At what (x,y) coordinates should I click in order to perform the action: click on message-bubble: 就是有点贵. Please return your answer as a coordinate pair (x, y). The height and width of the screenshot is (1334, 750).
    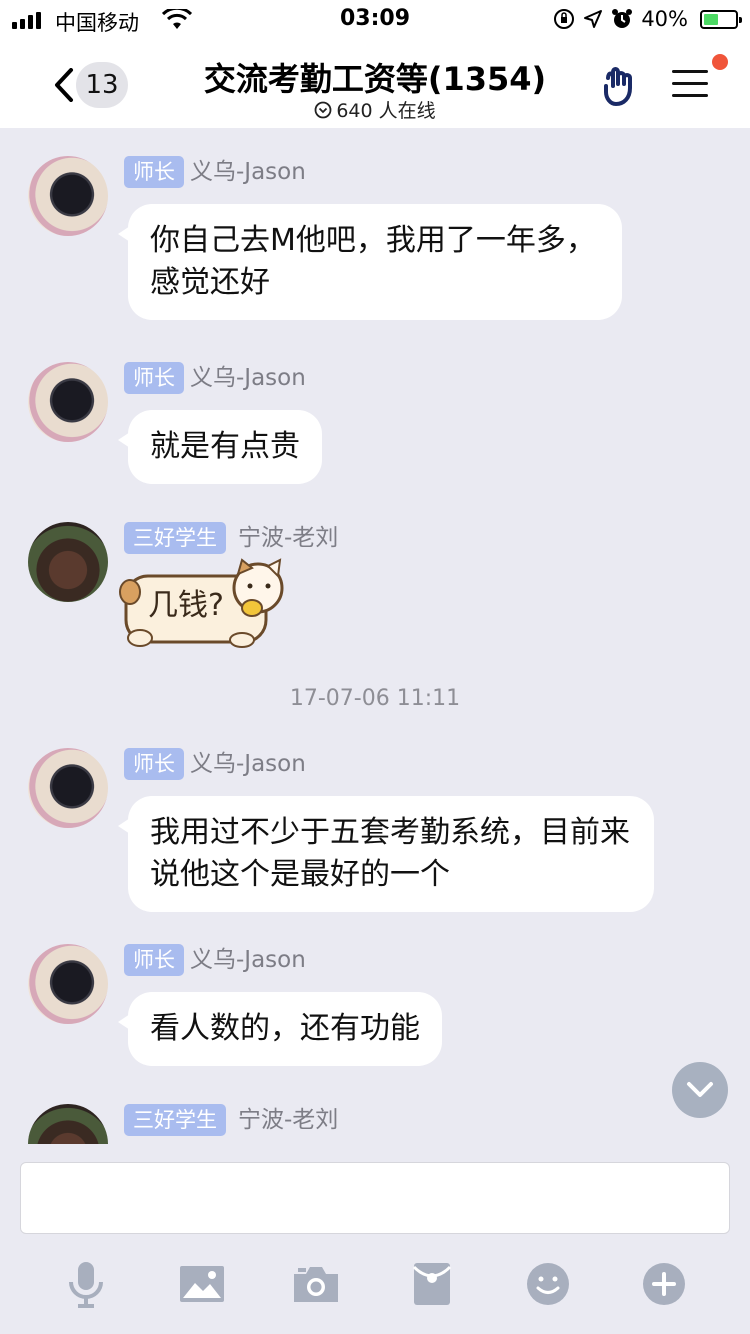
    Looking at the image, I should click on (220, 447).